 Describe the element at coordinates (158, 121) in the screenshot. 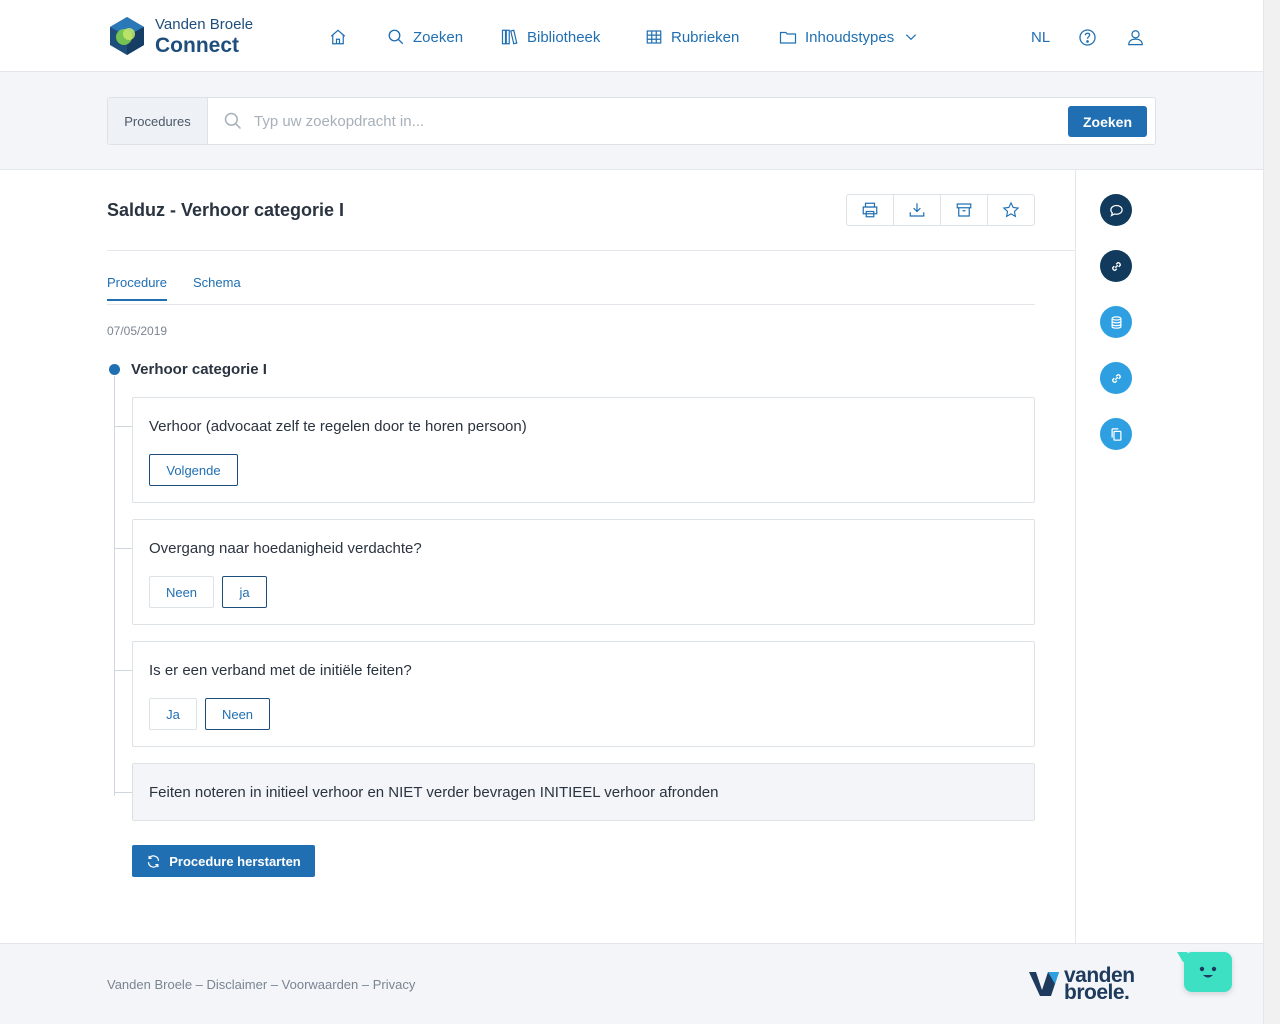

I see `search-scope-selector: Procedures` at that location.